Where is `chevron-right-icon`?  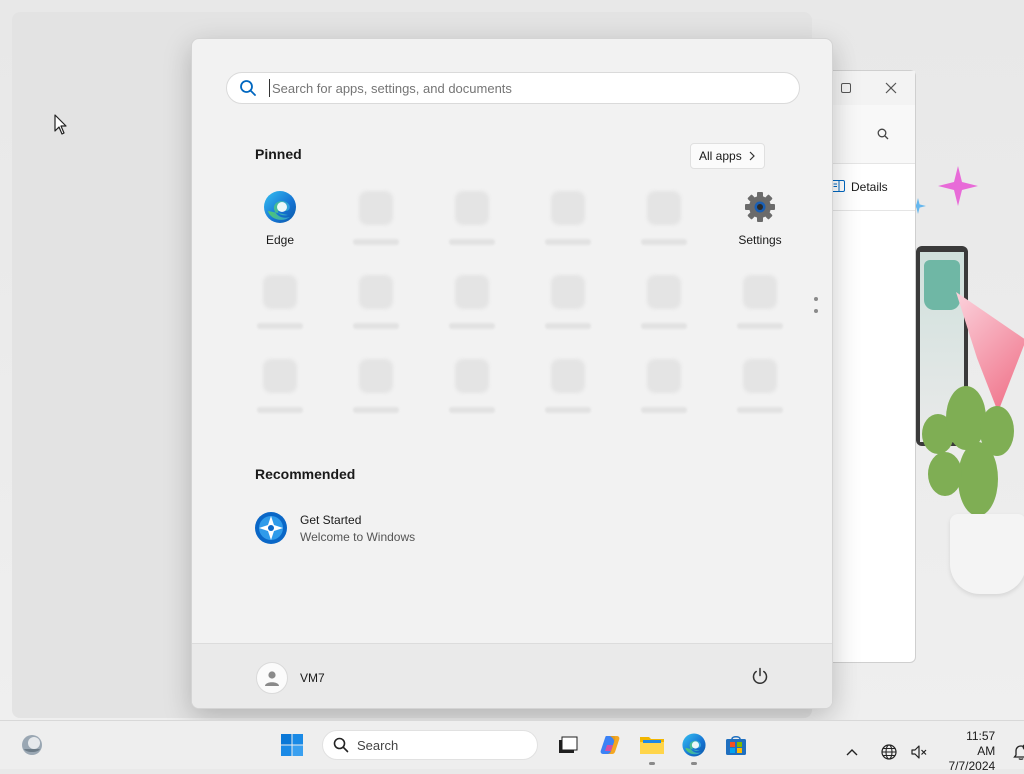
chevron-right-icon is located at coordinates (752, 156).